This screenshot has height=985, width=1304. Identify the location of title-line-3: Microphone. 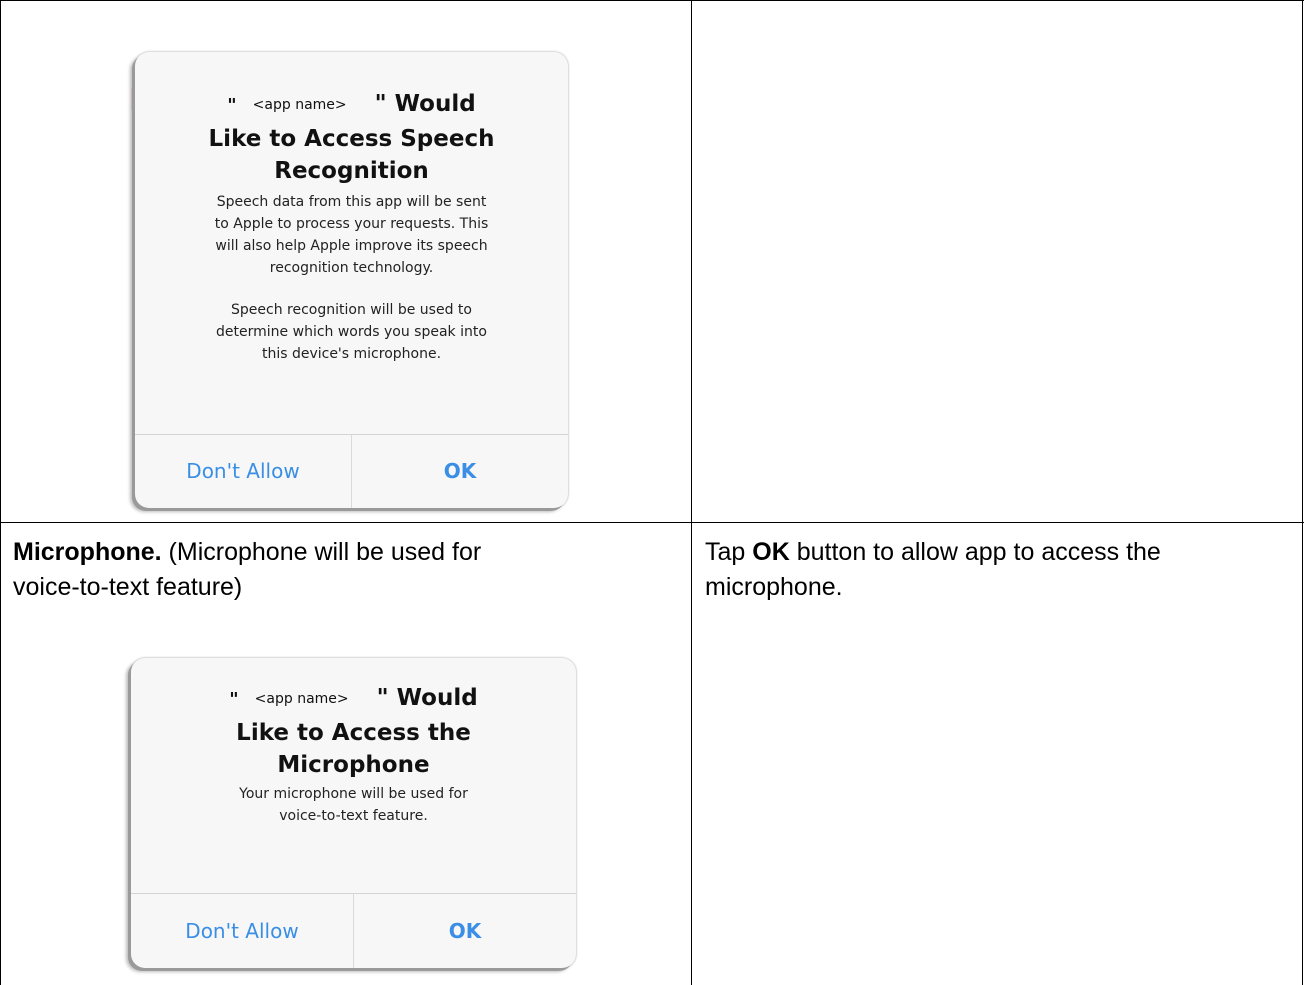
(353, 765).